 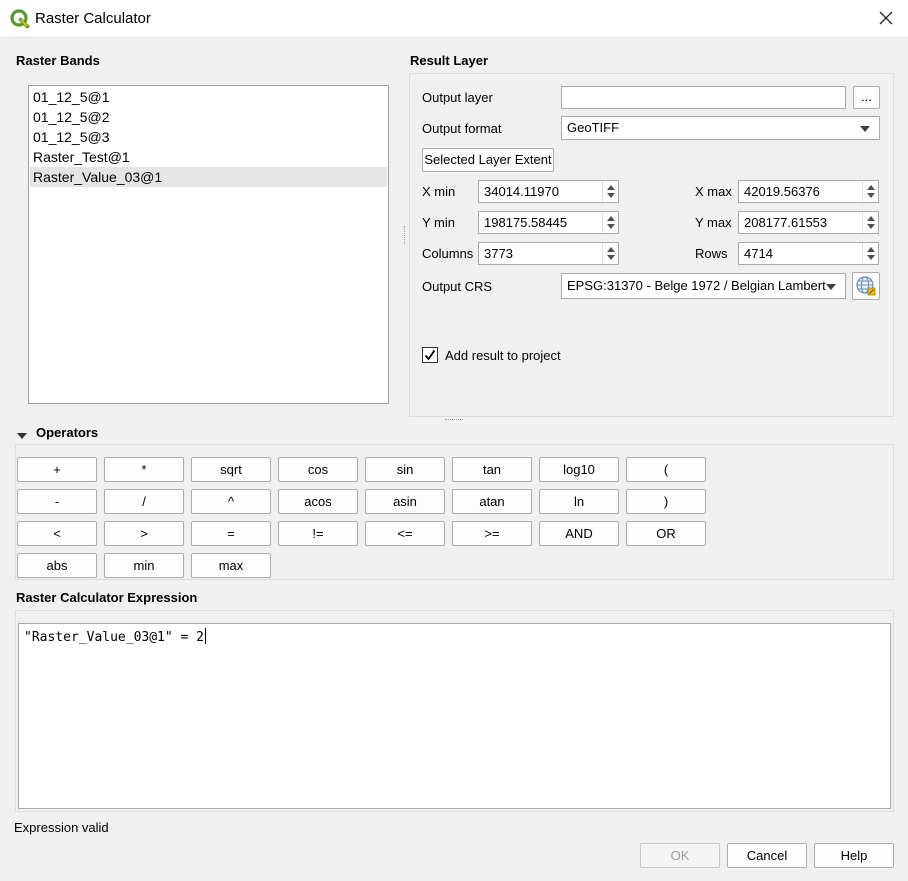 What do you see at coordinates (144, 533) in the screenshot?
I see `operator-button: >` at bounding box center [144, 533].